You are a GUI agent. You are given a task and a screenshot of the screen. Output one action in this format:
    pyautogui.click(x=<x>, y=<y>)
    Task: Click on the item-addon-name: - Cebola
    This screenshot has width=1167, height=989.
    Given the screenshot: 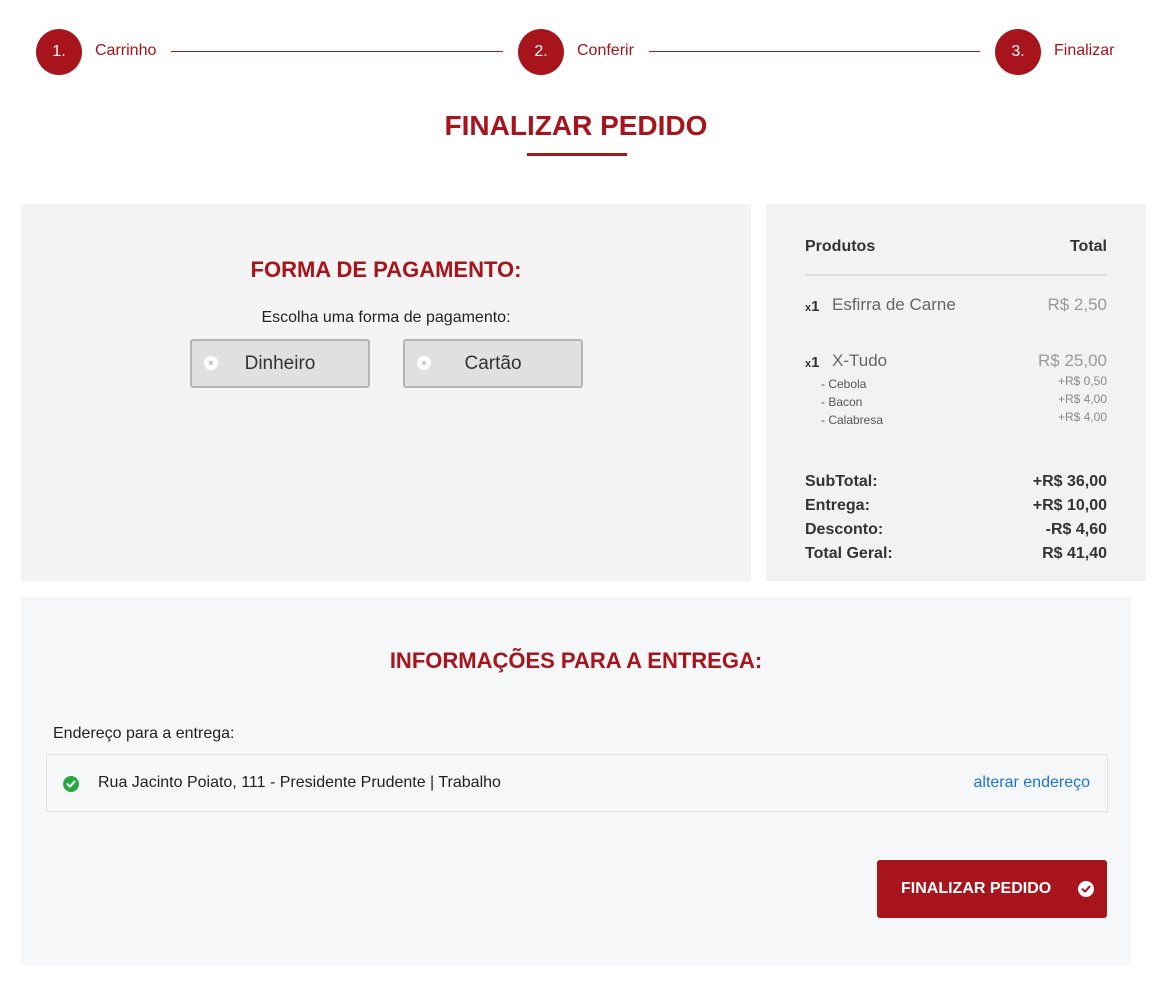 What is the action you would take?
    pyautogui.click(x=844, y=384)
    